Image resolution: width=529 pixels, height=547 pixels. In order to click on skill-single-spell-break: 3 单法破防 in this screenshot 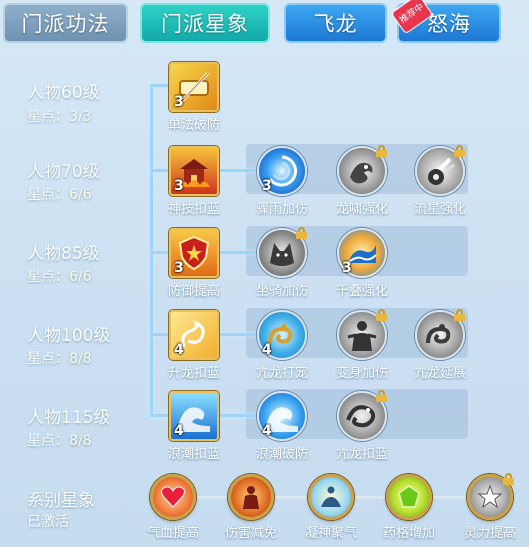, I will do `click(194, 97)`.